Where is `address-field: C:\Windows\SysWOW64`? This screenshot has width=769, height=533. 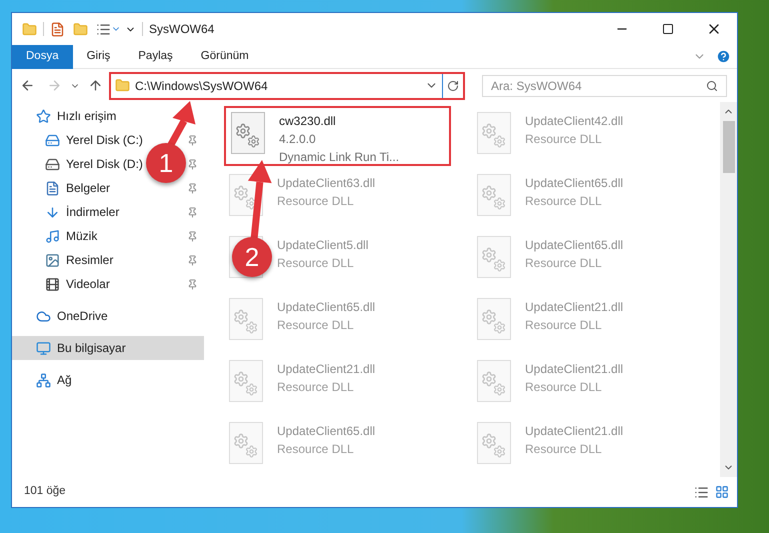 address-field: C:\Windows\SysWOW64 is located at coordinates (276, 86).